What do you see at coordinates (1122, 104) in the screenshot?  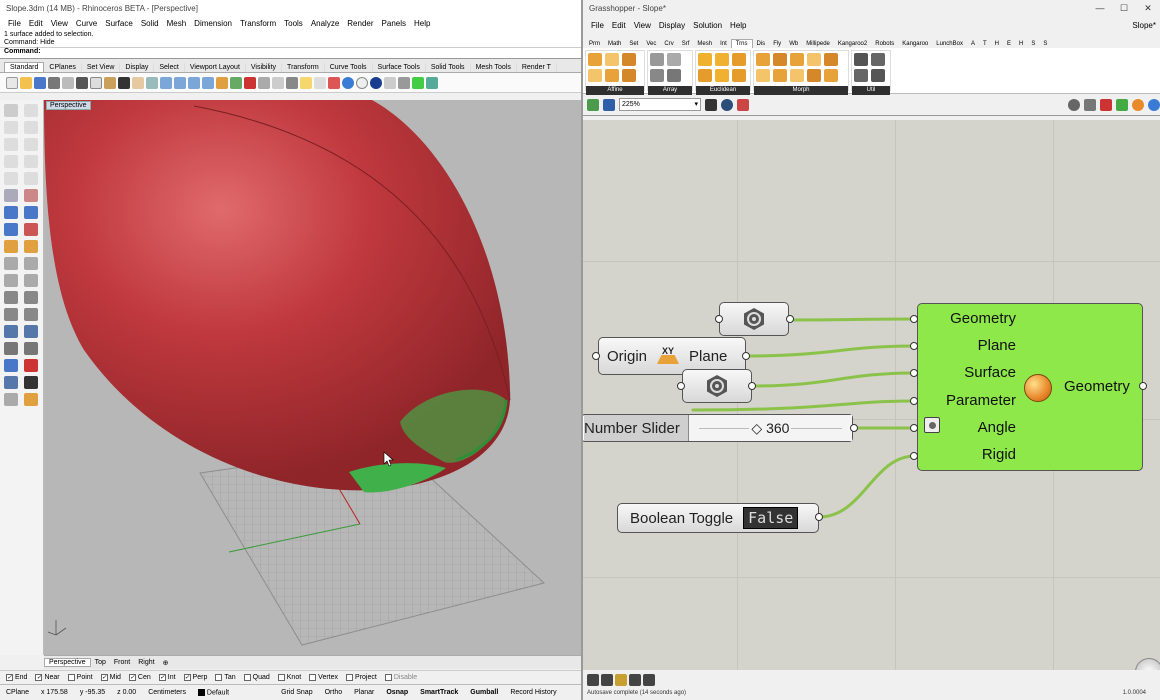 I see `preview-mesh-icon` at bounding box center [1122, 104].